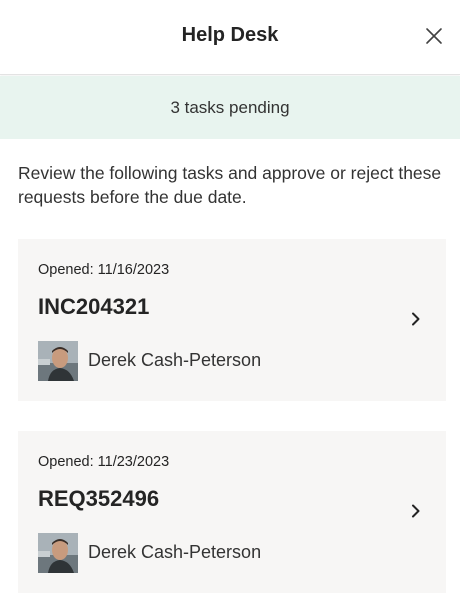 The image size is (460, 601). I want to click on pending-count-text: 3 tasks pending, so click(230, 107).